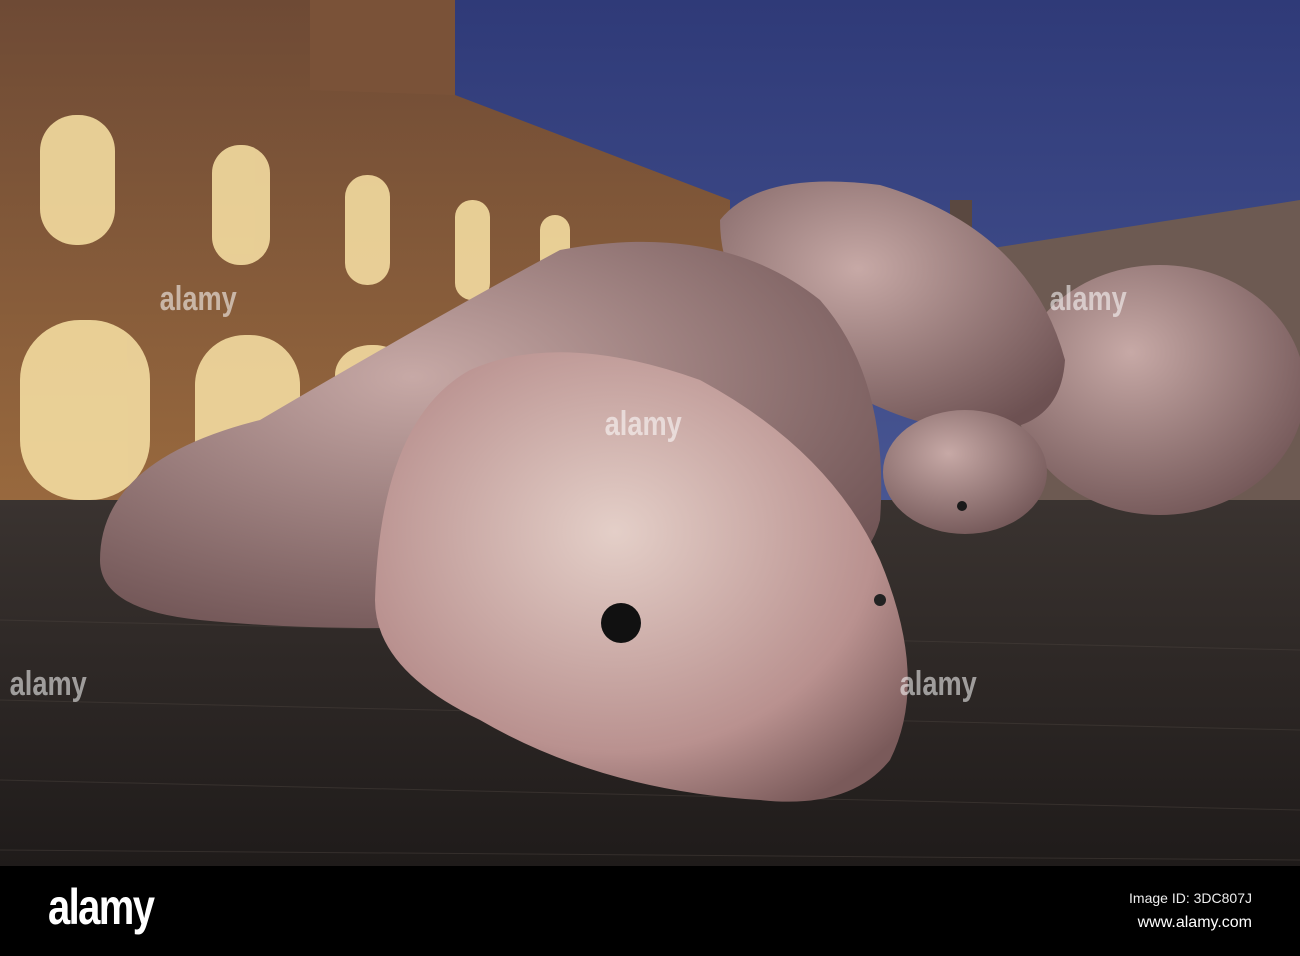 This screenshot has height=956, width=1300. I want to click on footer-bar: alamy Image ID: 3DC807J www.alamy.com, so click(650, 911).